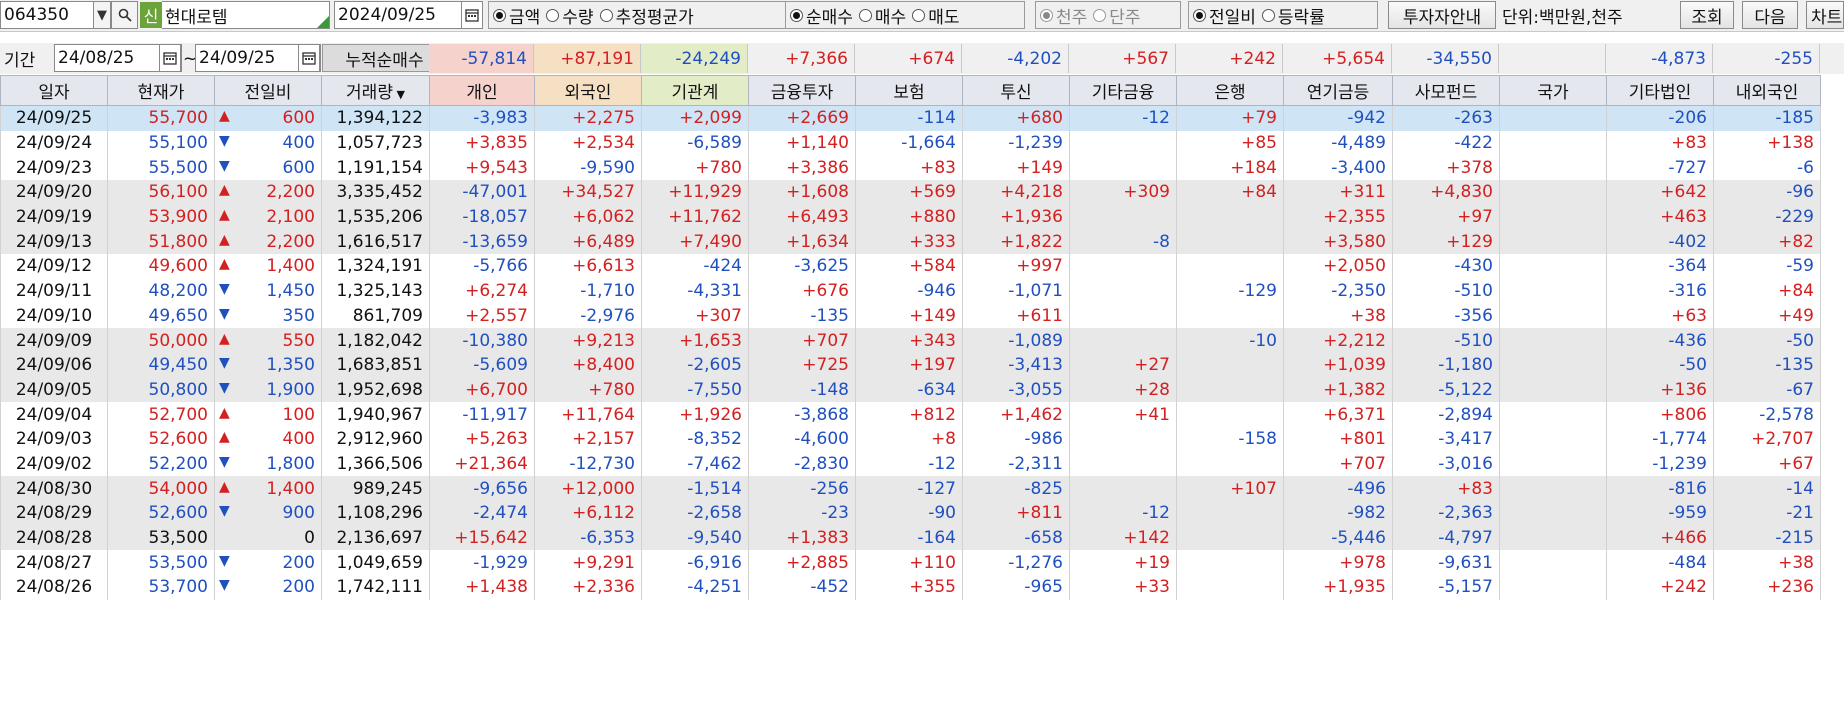 The height and width of the screenshot is (711, 1844). What do you see at coordinates (1446, 464) in the screenshot?
I see `table-cell: -3,016` at bounding box center [1446, 464].